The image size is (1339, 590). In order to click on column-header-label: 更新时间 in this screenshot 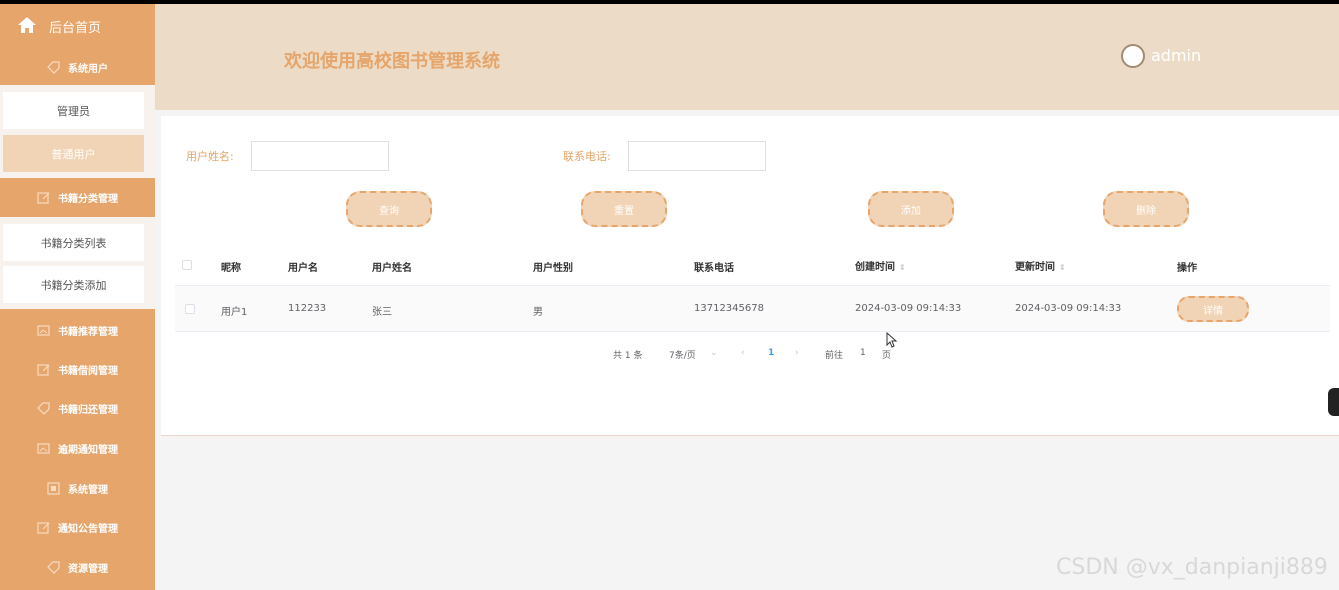, I will do `click(1035, 267)`.